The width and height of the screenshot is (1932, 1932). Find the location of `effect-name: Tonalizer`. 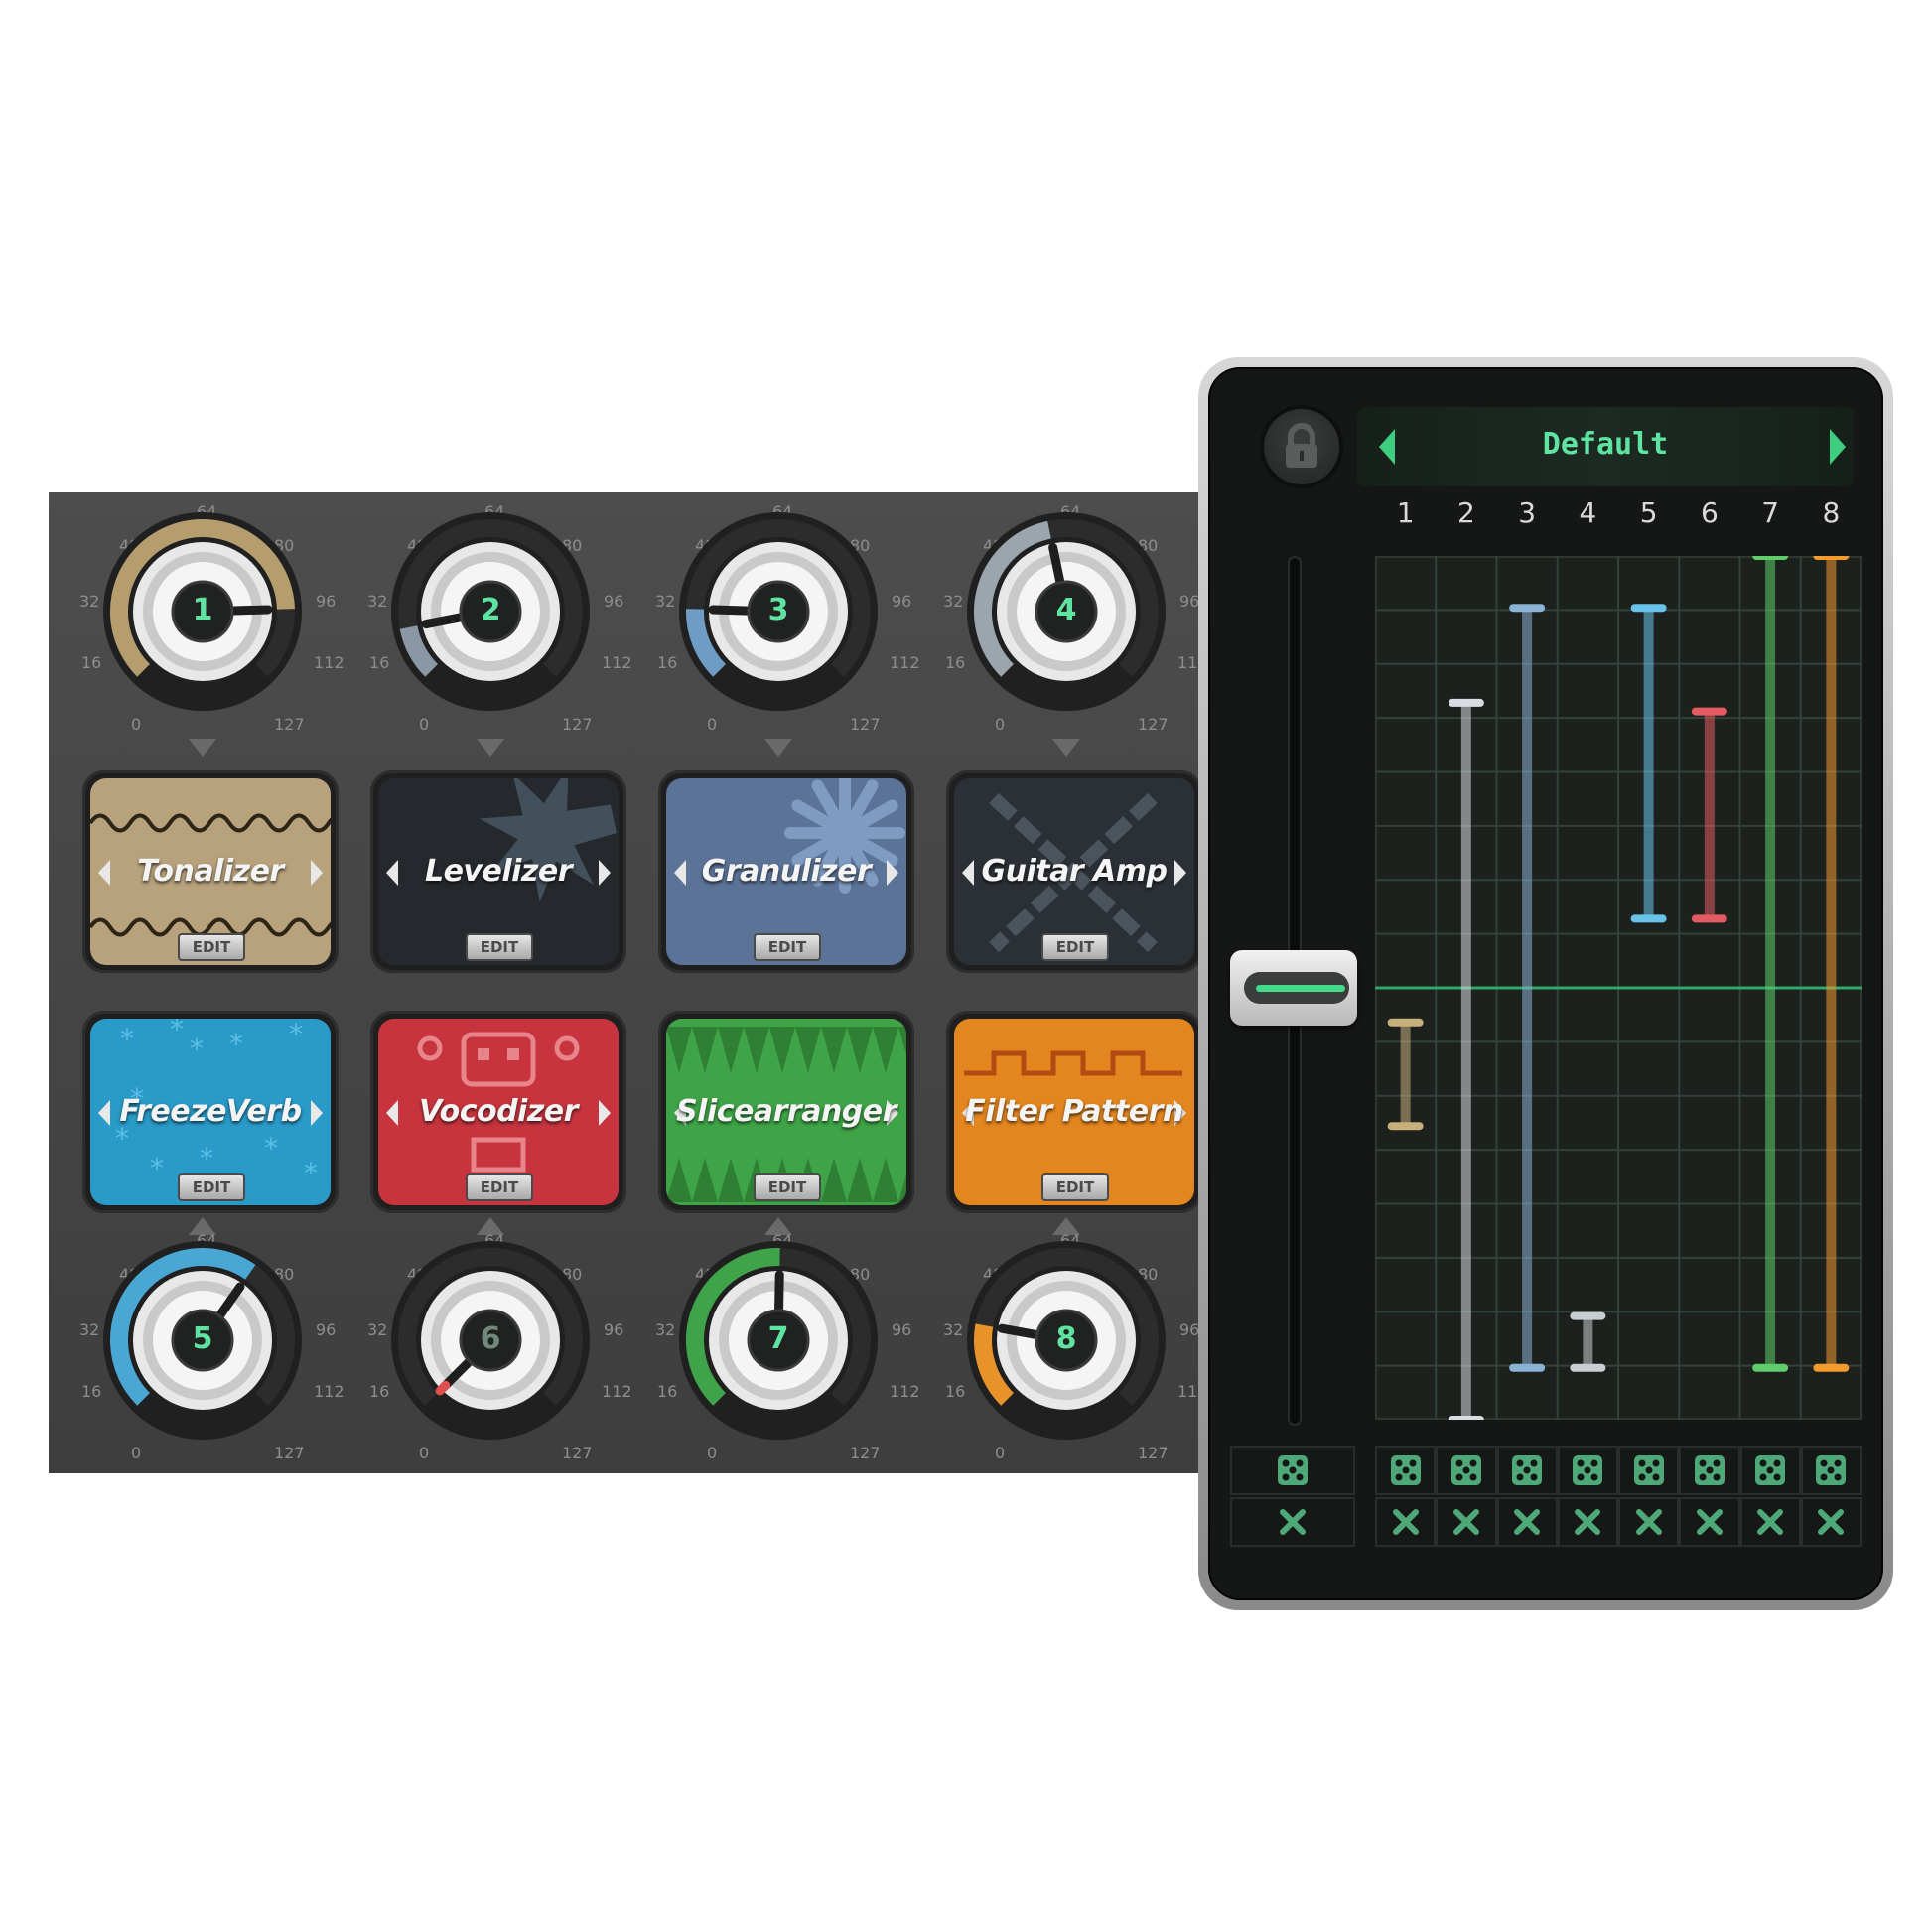

effect-name: Tonalizer is located at coordinates (211, 872).